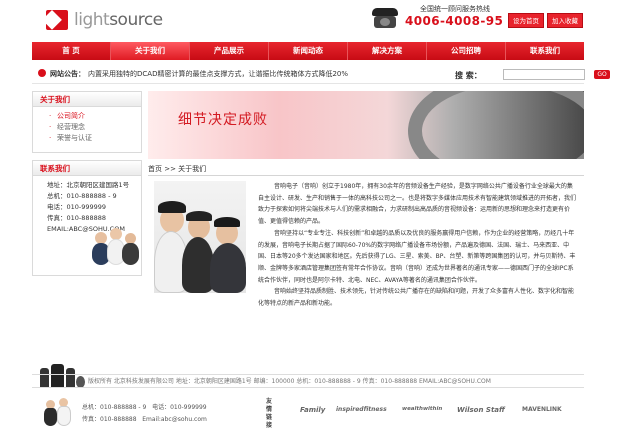 The image size is (620, 439). I want to click on main-nav: 首 页 关于我们 产品展示 新闻动态 解决方案 公司招聘 联系我们, so click(308, 51).